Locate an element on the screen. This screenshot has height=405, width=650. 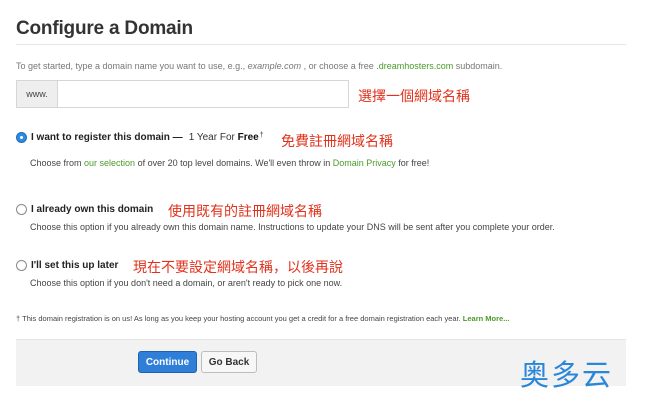
option-register-extra-text: 1 Year For is located at coordinates (211, 137).